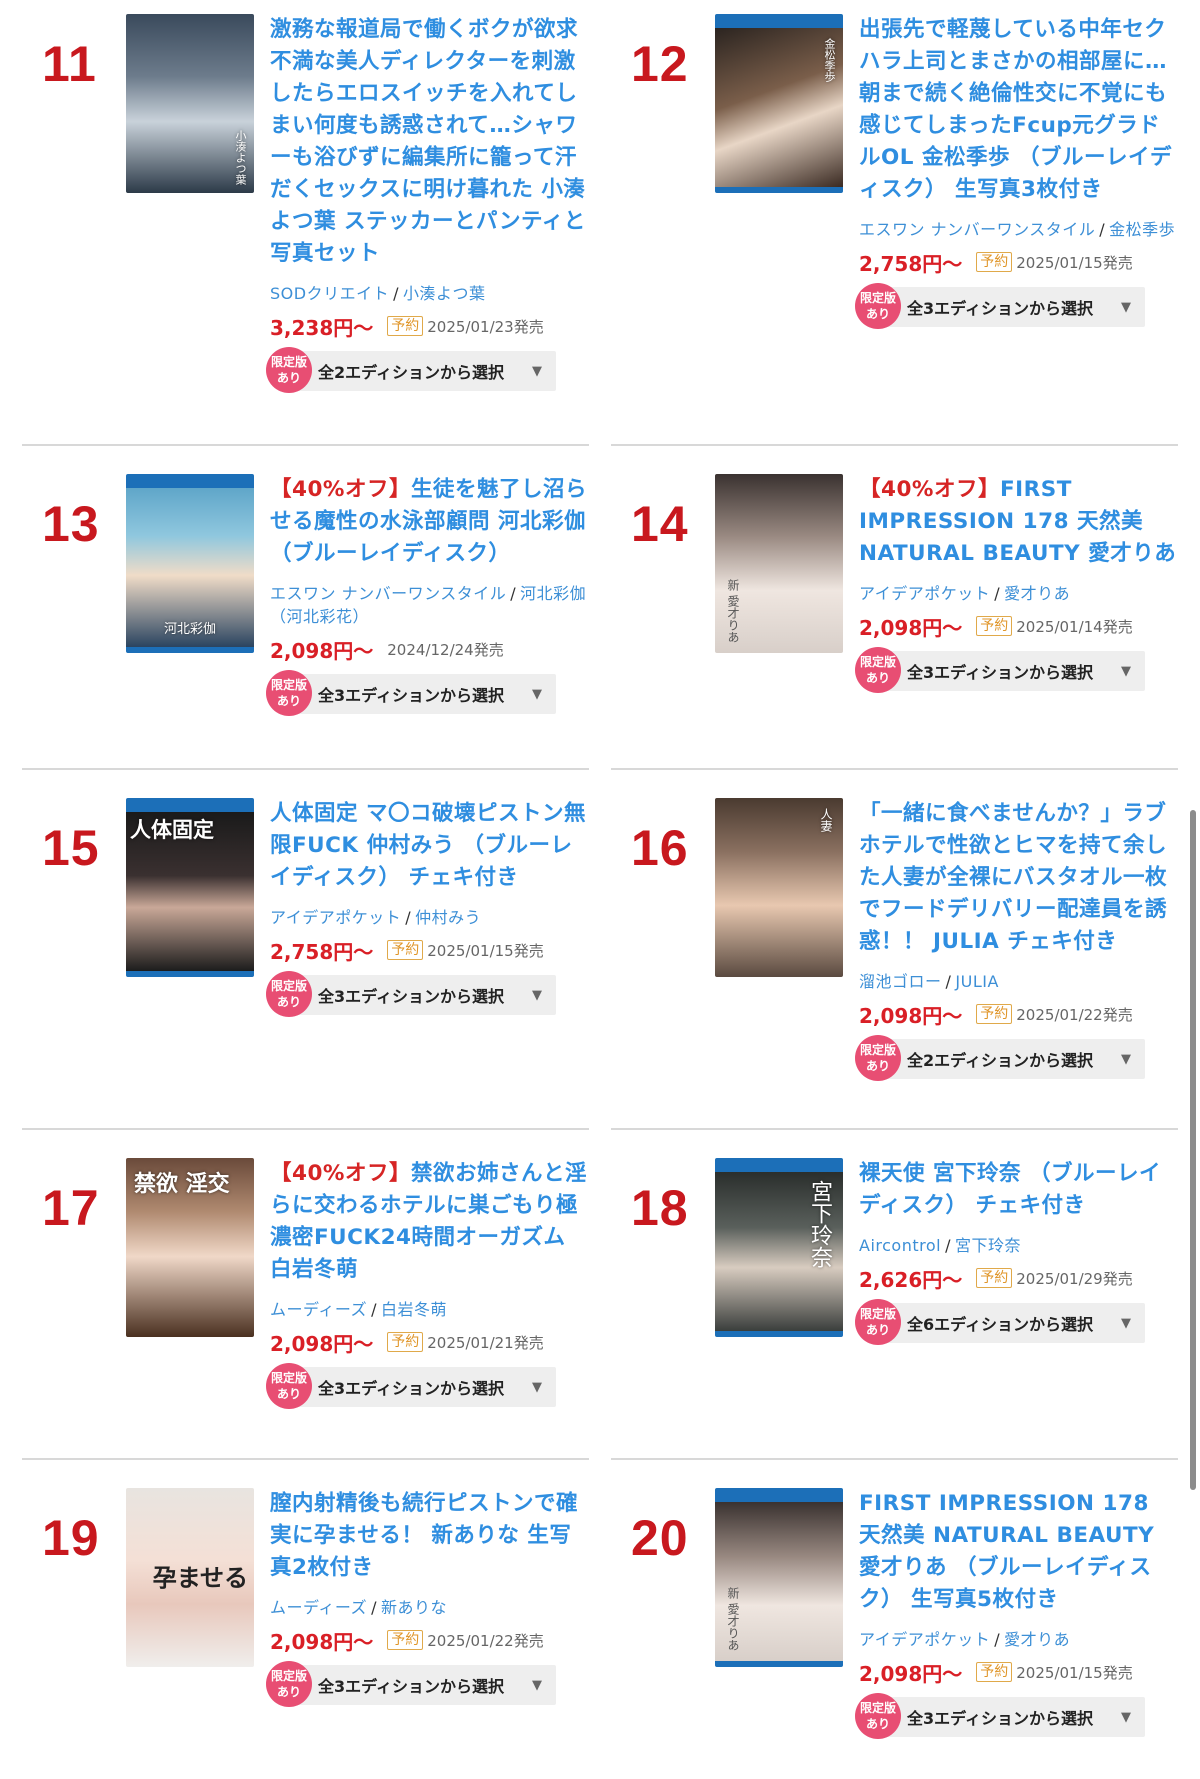 The width and height of the screenshot is (1200, 1779). What do you see at coordinates (240, 157) in the screenshot?
I see `cover-title-text: 小湊よつ葉` at bounding box center [240, 157].